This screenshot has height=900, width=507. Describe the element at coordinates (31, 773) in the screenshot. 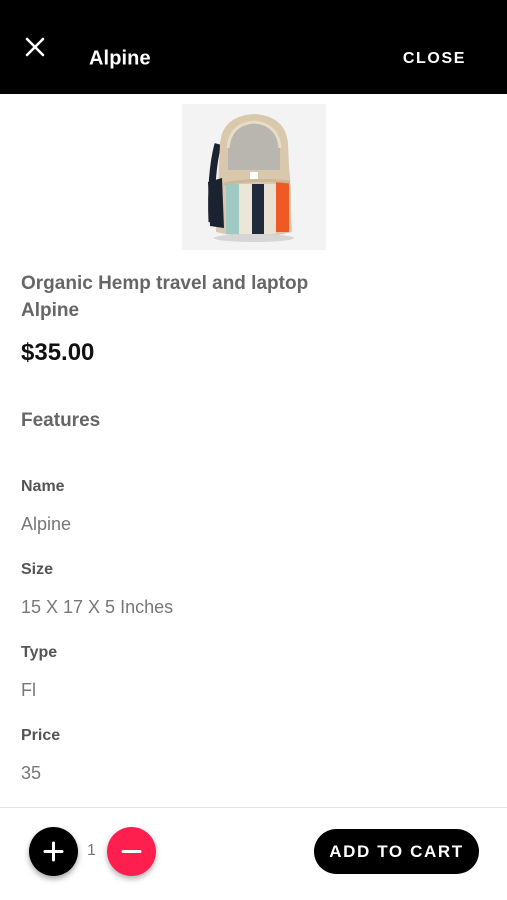

I see `feature-value-price: 35` at that location.